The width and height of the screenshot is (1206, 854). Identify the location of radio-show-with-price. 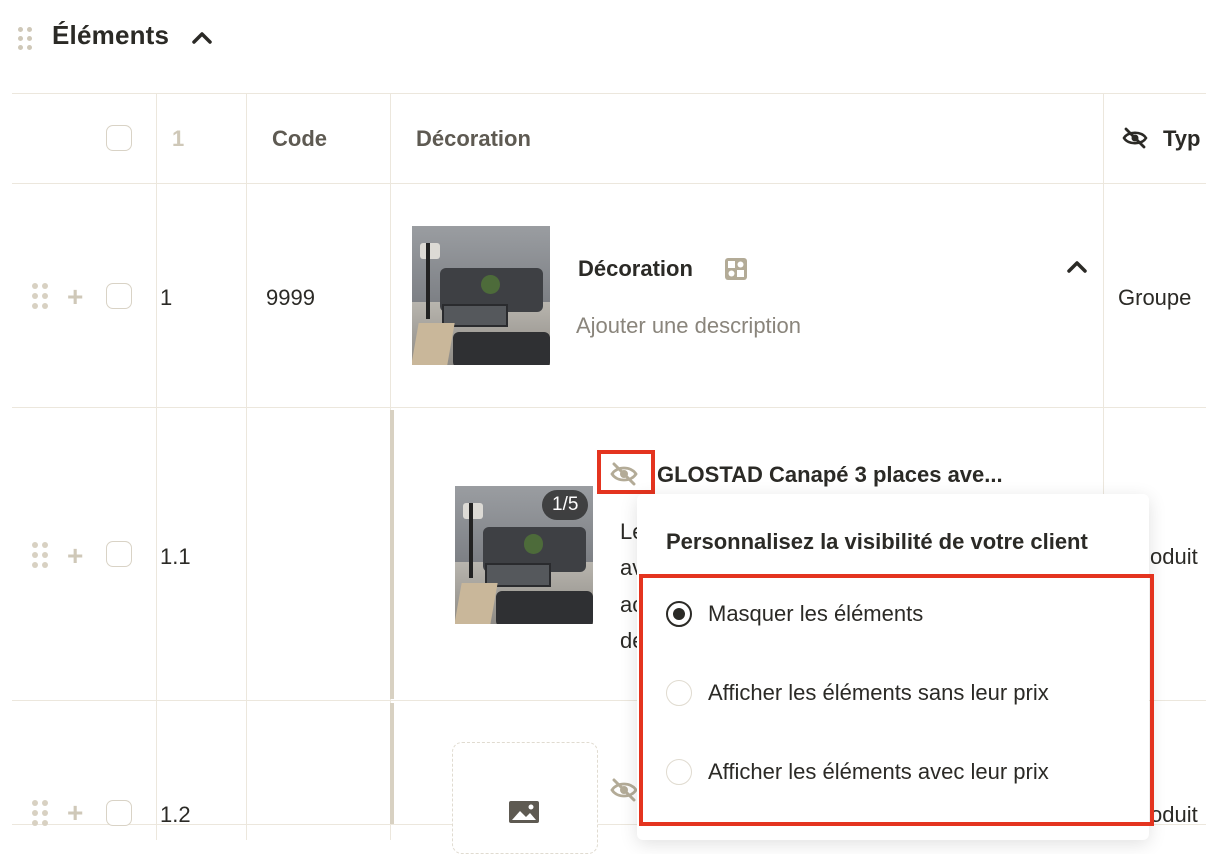
(679, 772).